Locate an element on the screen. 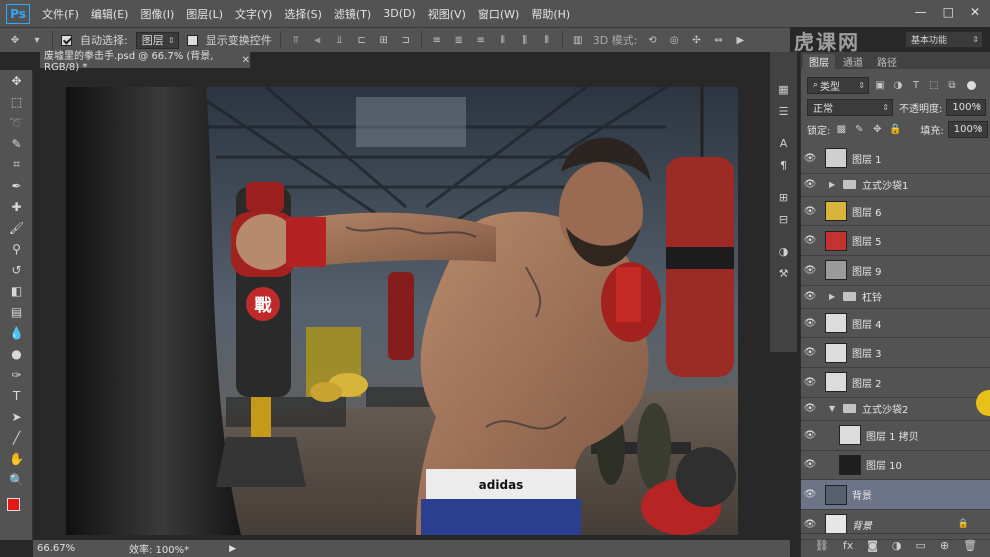  path-select-tool-icon: ➤ is located at coordinates (16, 416).